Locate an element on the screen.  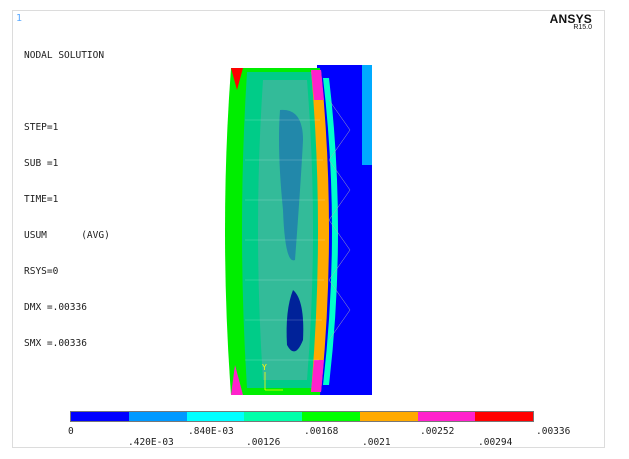
contour-legend is located at coordinates (302, 416).